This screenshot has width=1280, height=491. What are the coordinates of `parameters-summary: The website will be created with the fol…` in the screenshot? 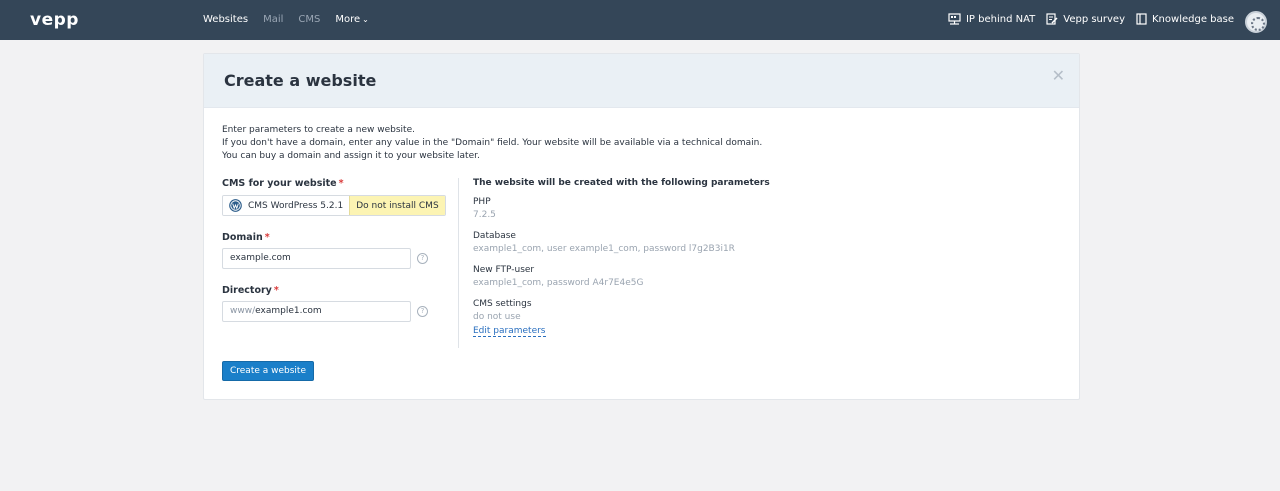 It's located at (621, 257).